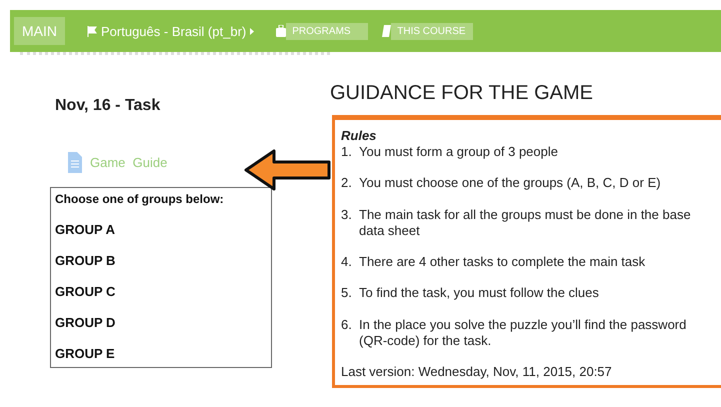 Image resolution: width=721 pixels, height=407 pixels. What do you see at coordinates (39, 31) in the screenshot?
I see `nav-item: MAIN` at bounding box center [39, 31].